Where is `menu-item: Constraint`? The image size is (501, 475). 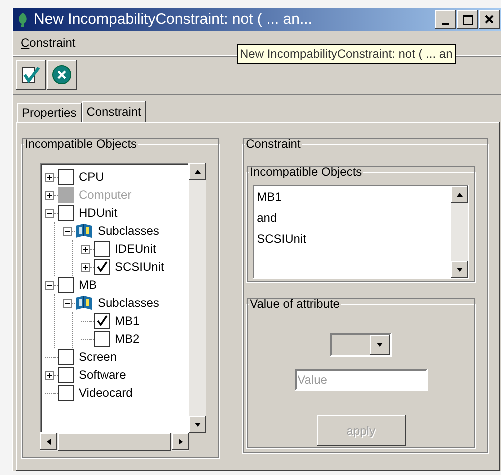
menu-item: Constraint is located at coordinates (48, 43).